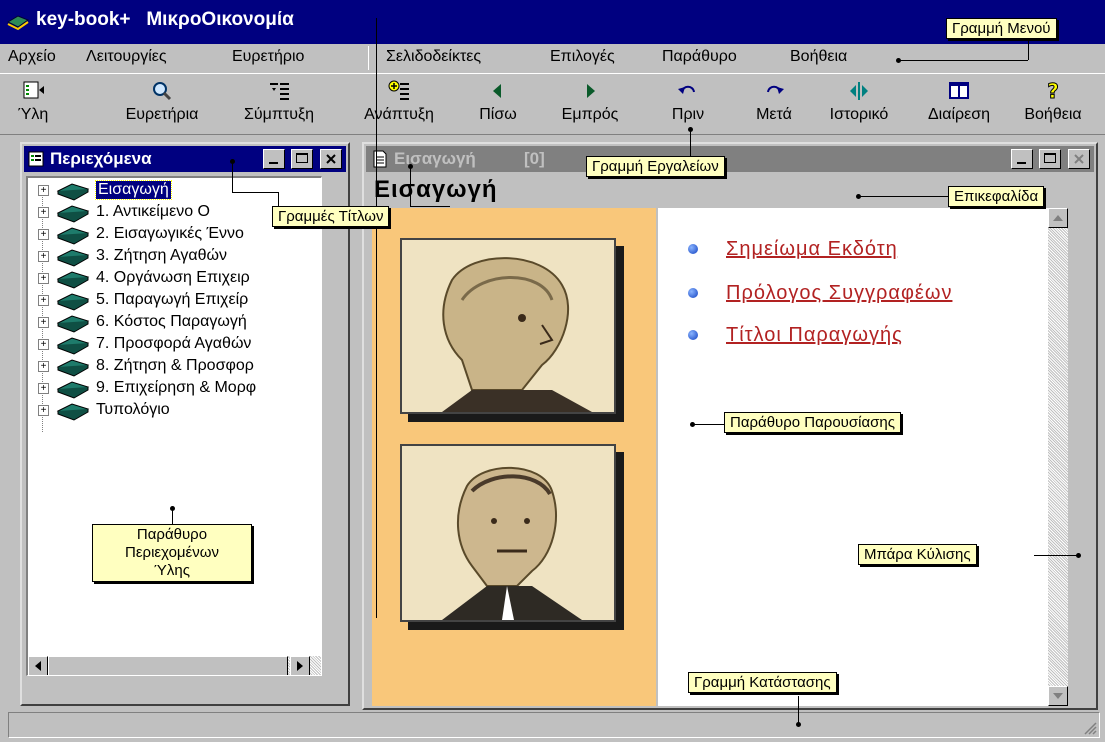  Describe the element at coordinates (33, 90) in the screenshot. I see `topics-icon` at that location.